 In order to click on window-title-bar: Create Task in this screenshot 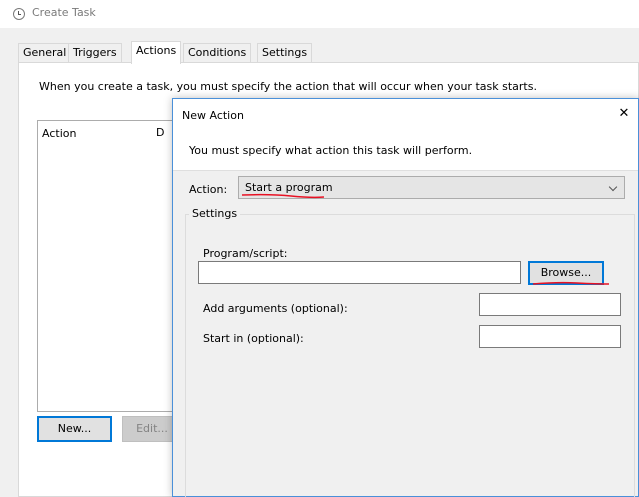, I will do `click(319, 14)`.